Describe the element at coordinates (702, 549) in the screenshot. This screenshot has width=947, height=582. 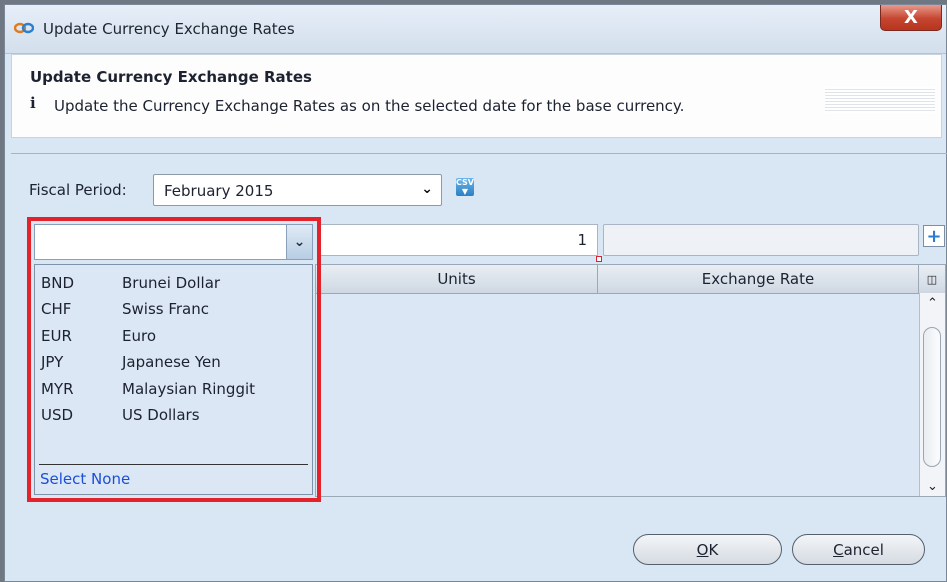
I see `ok-accel: O` at that location.